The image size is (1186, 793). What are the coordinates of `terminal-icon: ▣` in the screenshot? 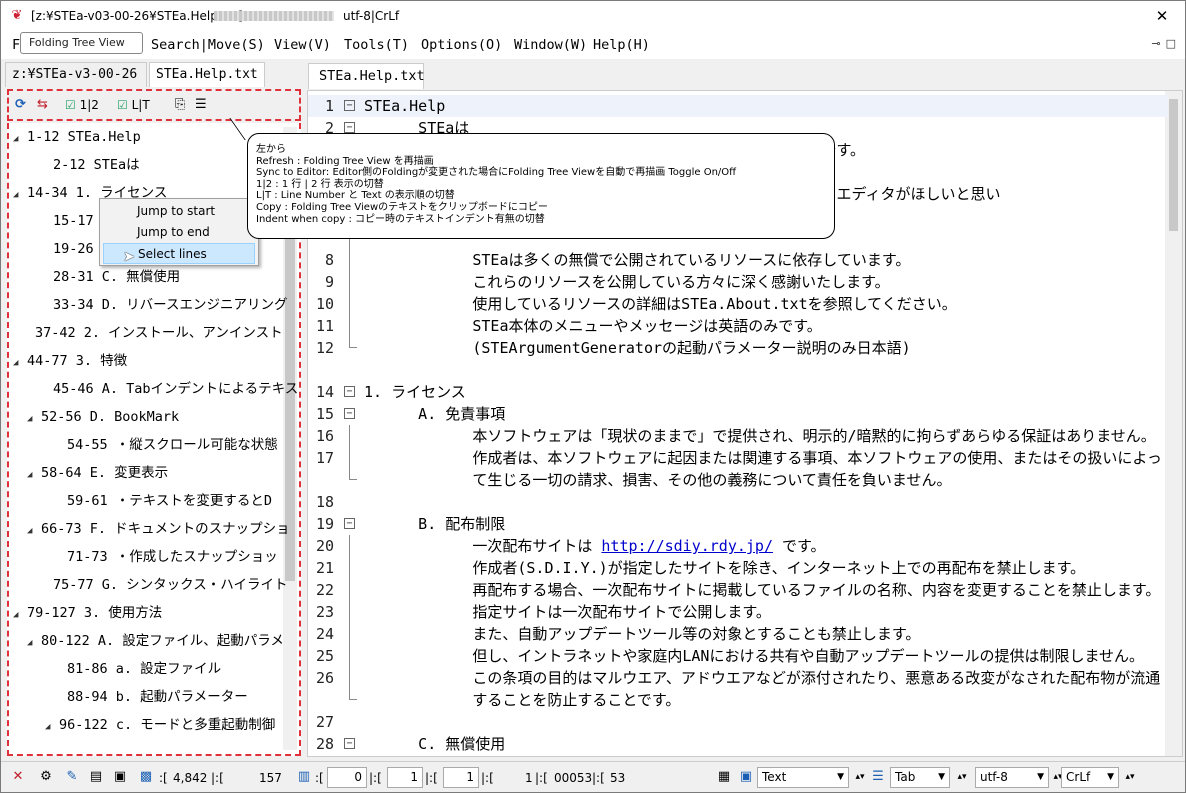 It's located at (120, 777).